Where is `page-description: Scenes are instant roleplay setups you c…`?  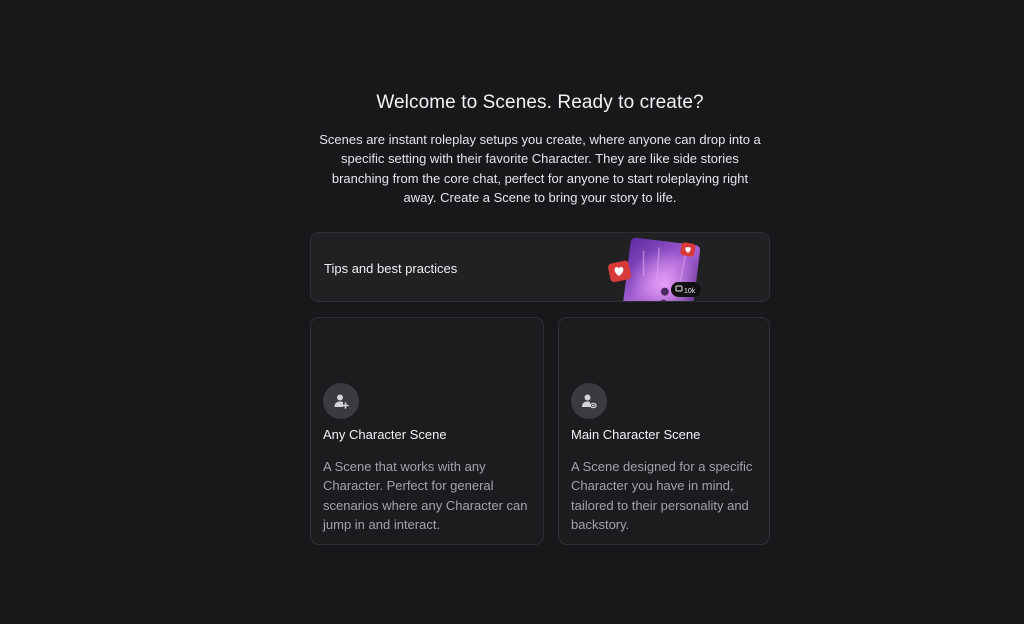
page-description: Scenes are instant roleplay setups you c… is located at coordinates (540, 169).